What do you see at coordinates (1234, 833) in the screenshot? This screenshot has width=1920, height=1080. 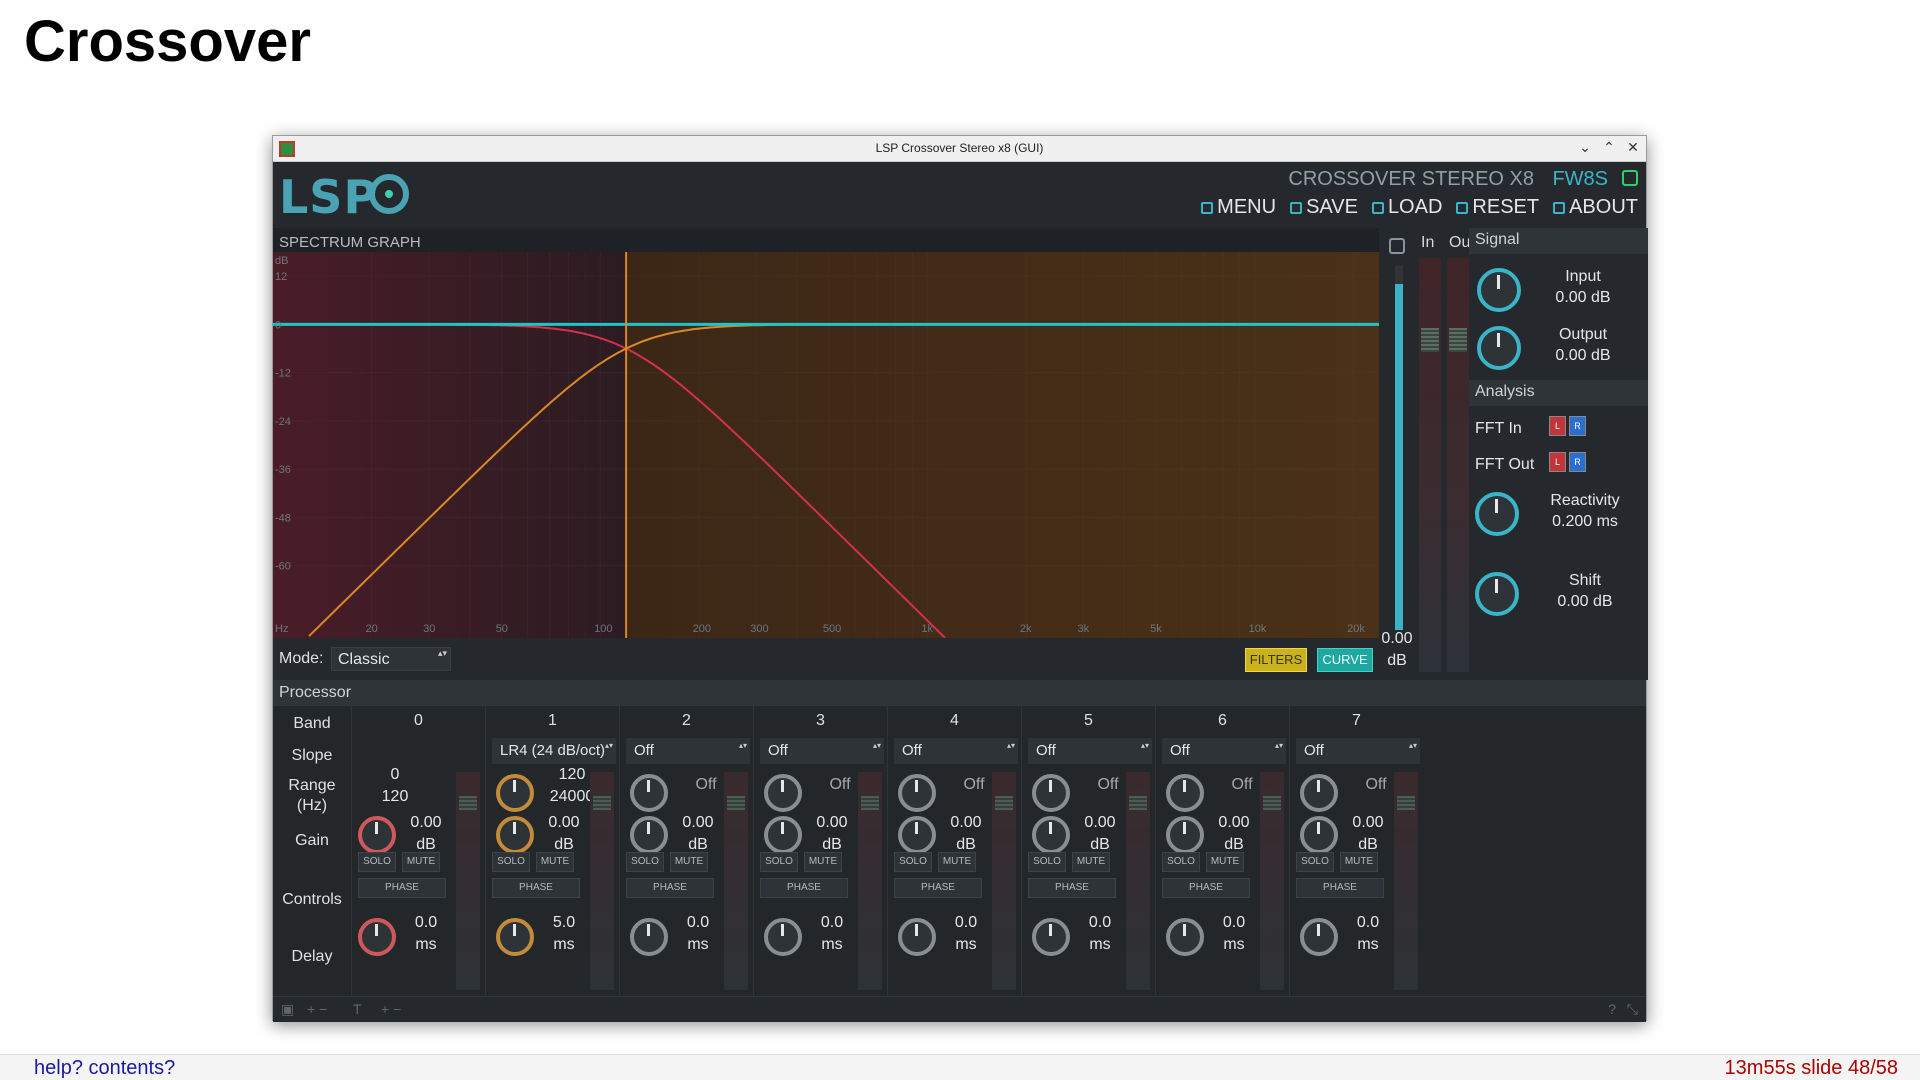 I see `gain-value: 0.00 dB` at bounding box center [1234, 833].